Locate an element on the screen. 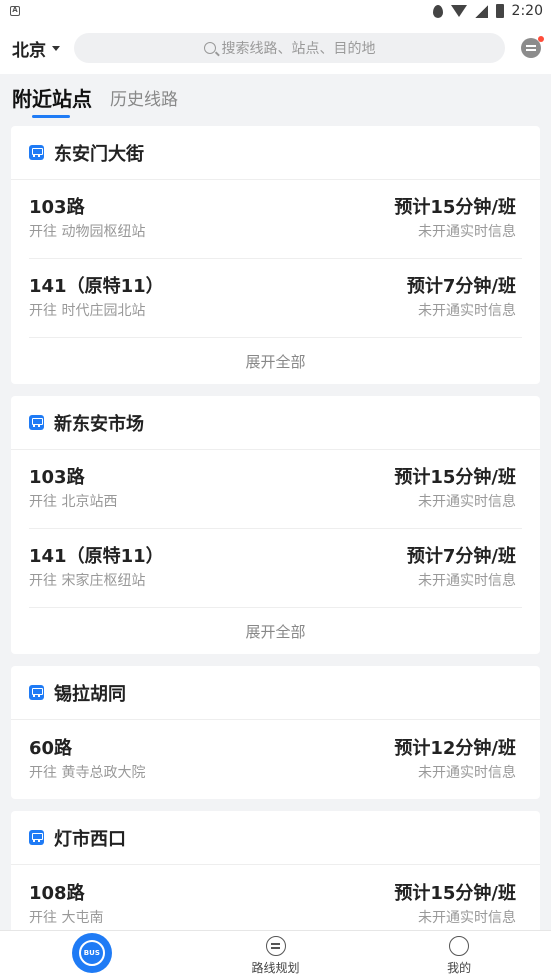 The image size is (551, 980). nav-route-plan: 路线规划 is located at coordinates (276, 955).